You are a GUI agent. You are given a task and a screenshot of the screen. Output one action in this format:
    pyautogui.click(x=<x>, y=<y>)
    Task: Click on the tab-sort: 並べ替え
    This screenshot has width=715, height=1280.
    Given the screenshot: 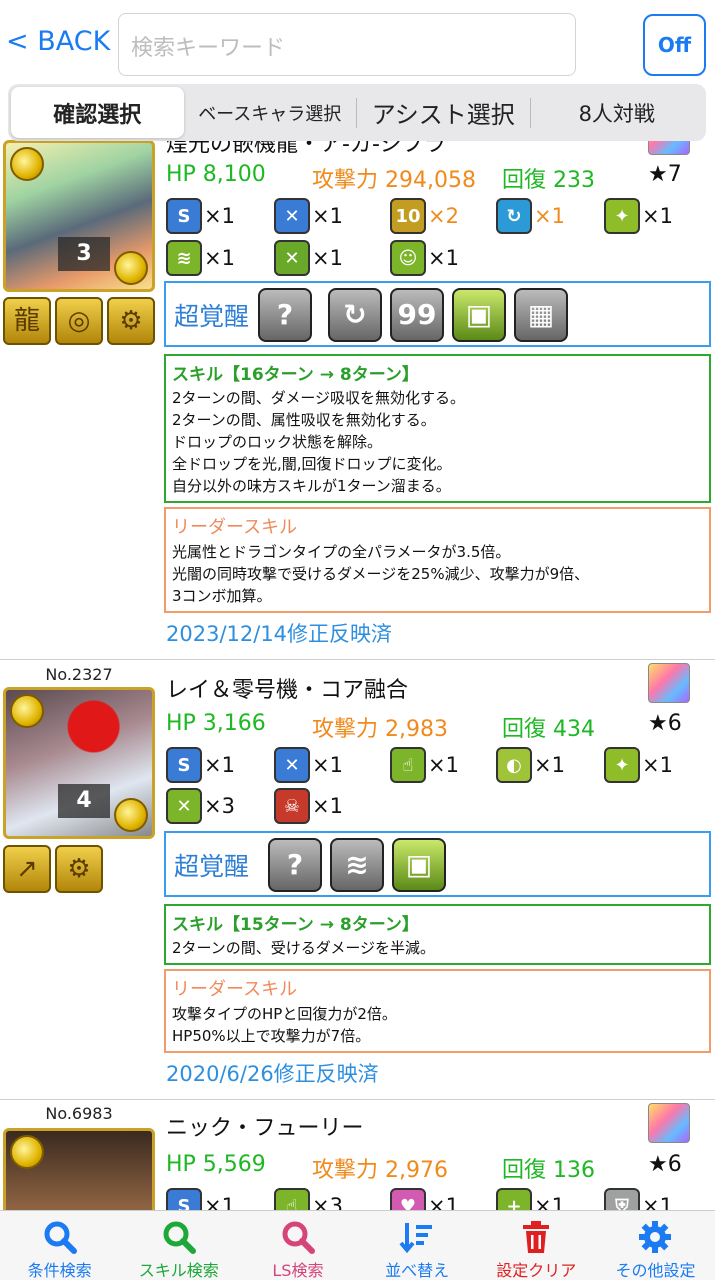 What is the action you would take?
    pyautogui.click(x=417, y=1245)
    